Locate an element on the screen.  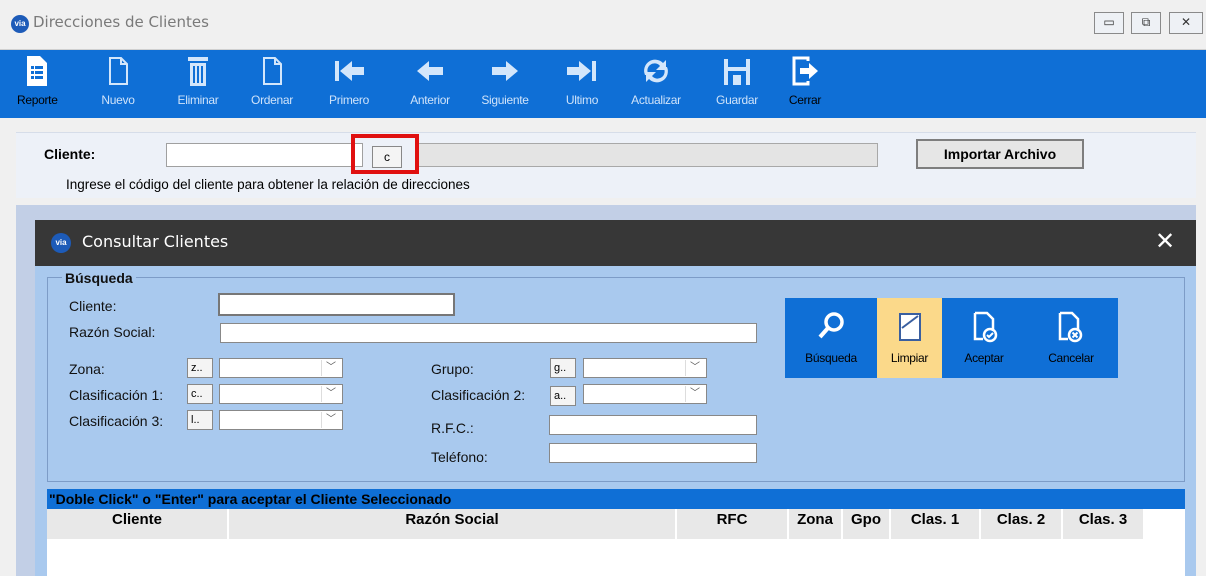
cliente-search-input is located at coordinates (336, 304).